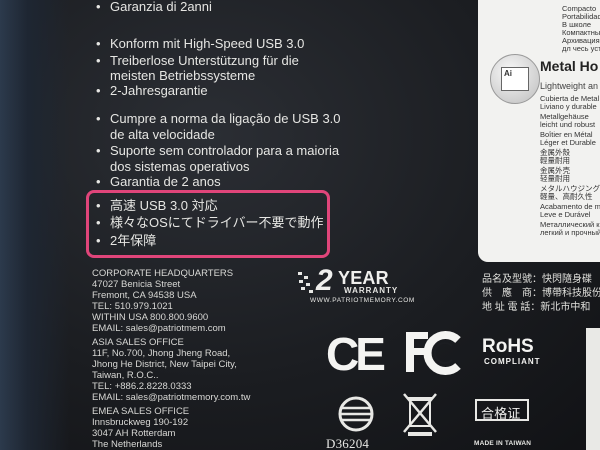  I want to click on metal-housing-icon: Ai, so click(515, 79).